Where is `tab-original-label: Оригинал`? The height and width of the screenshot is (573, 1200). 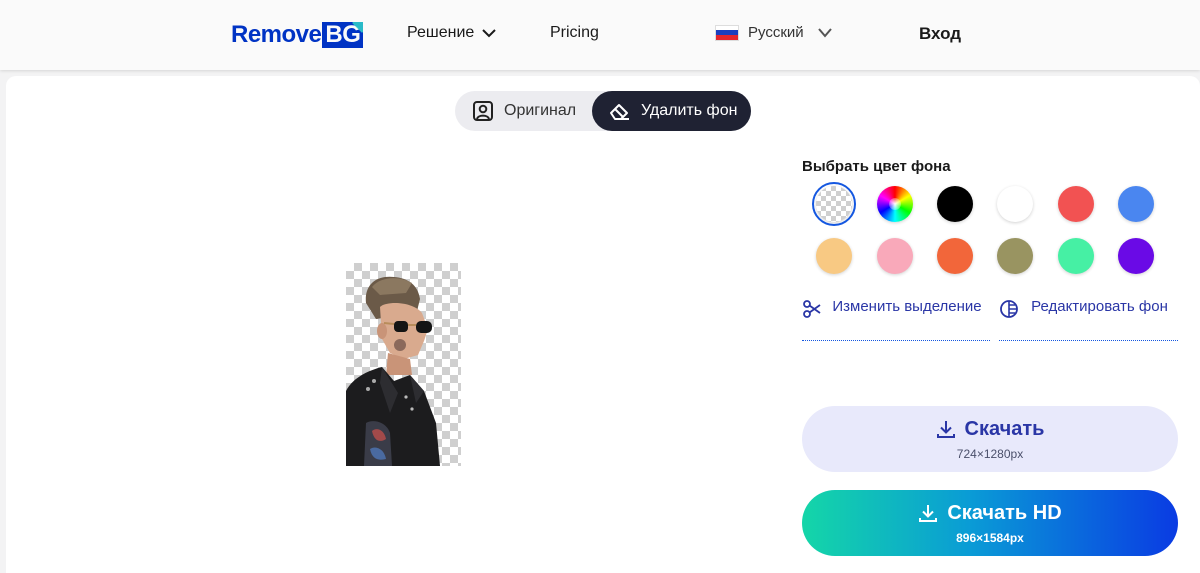
tab-original-label: Оригинал is located at coordinates (540, 110).